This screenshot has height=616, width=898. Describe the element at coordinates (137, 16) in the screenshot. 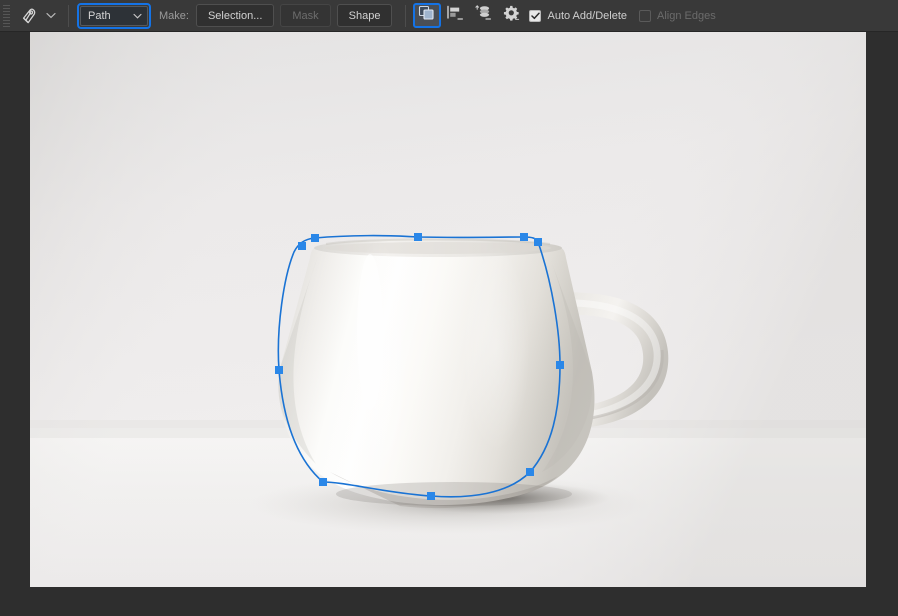

I see `mode-chevron-down-icon` at that location.